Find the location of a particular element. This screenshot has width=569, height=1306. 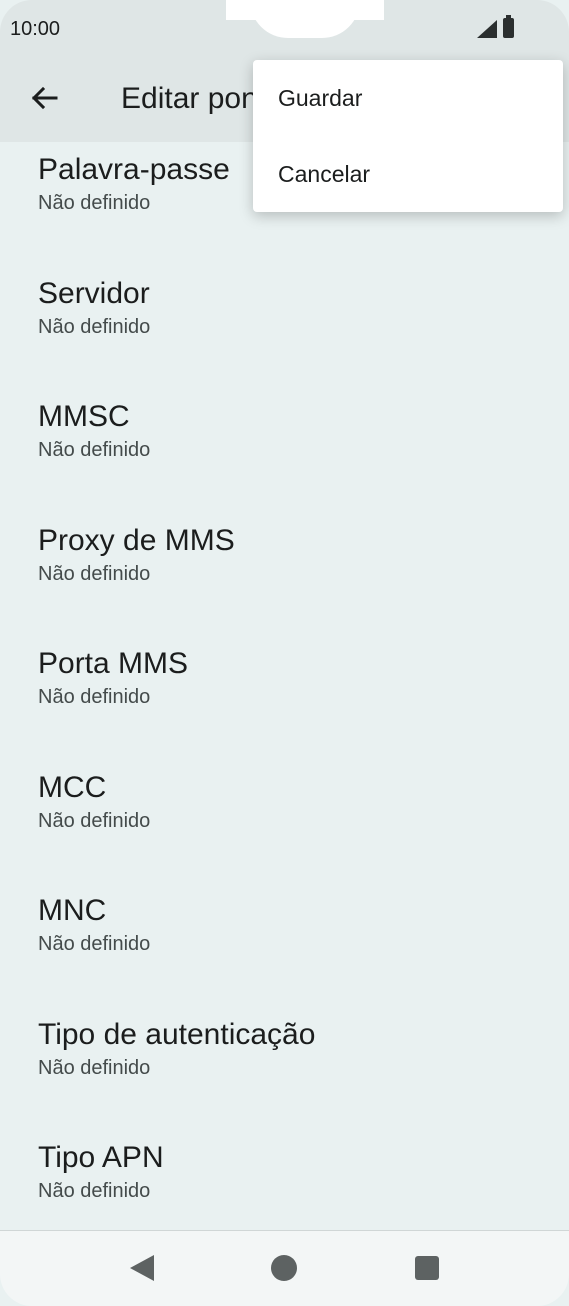

status-bar: 10:00 is located at coordinates (284, 30).